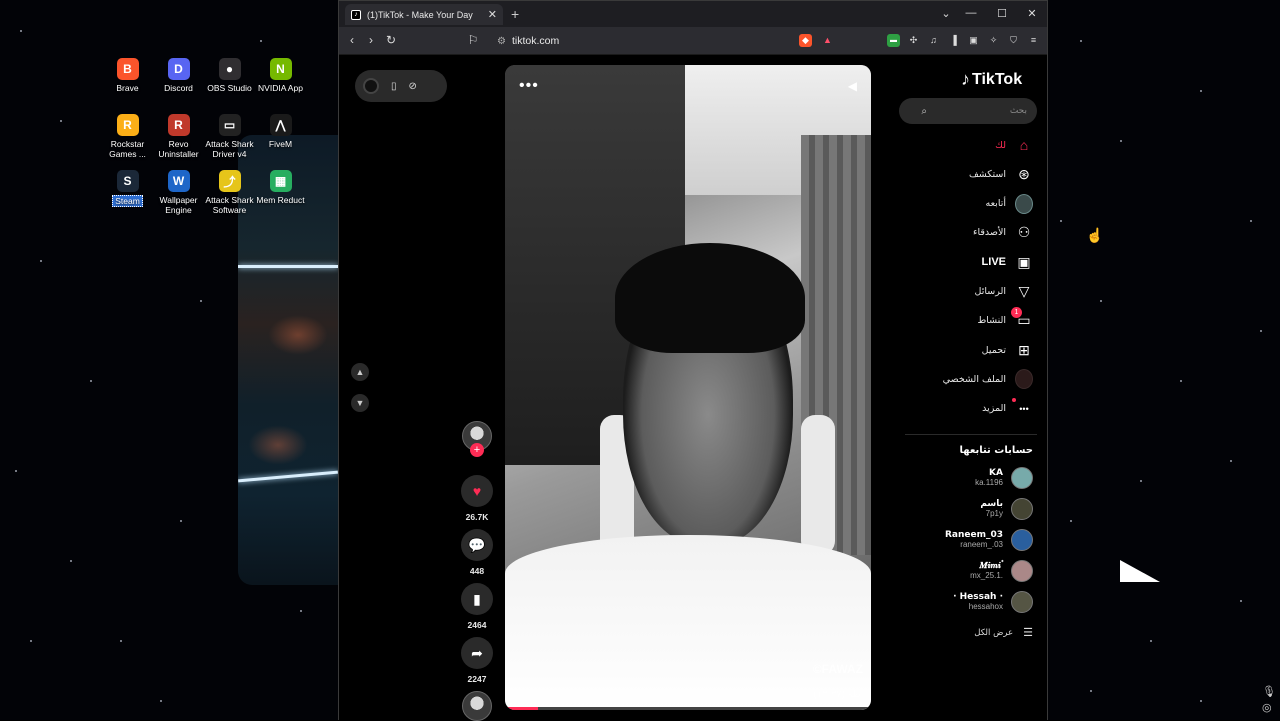 This screenshot has width=1280, height=721. What do you see at coordinates (1013, 40) in the screenshot?
I see `vpn-shield-icon: ⛉` at bounding box center [1013, 40].